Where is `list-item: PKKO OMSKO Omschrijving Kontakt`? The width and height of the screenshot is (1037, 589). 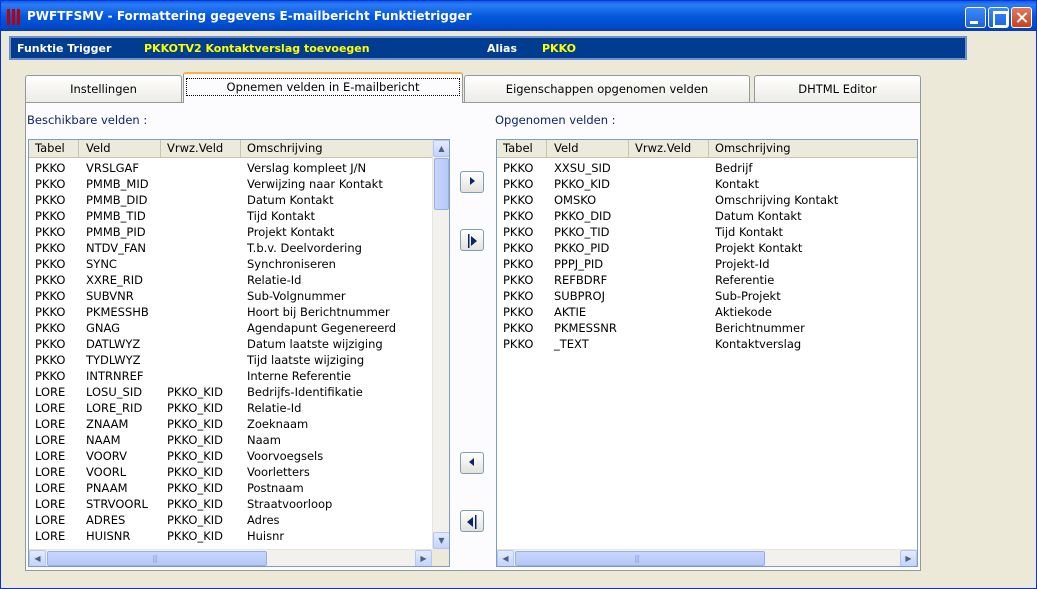
list-item: PKKO OMSKO Omschrijving Kontakt is located at coordinates (707, 200).